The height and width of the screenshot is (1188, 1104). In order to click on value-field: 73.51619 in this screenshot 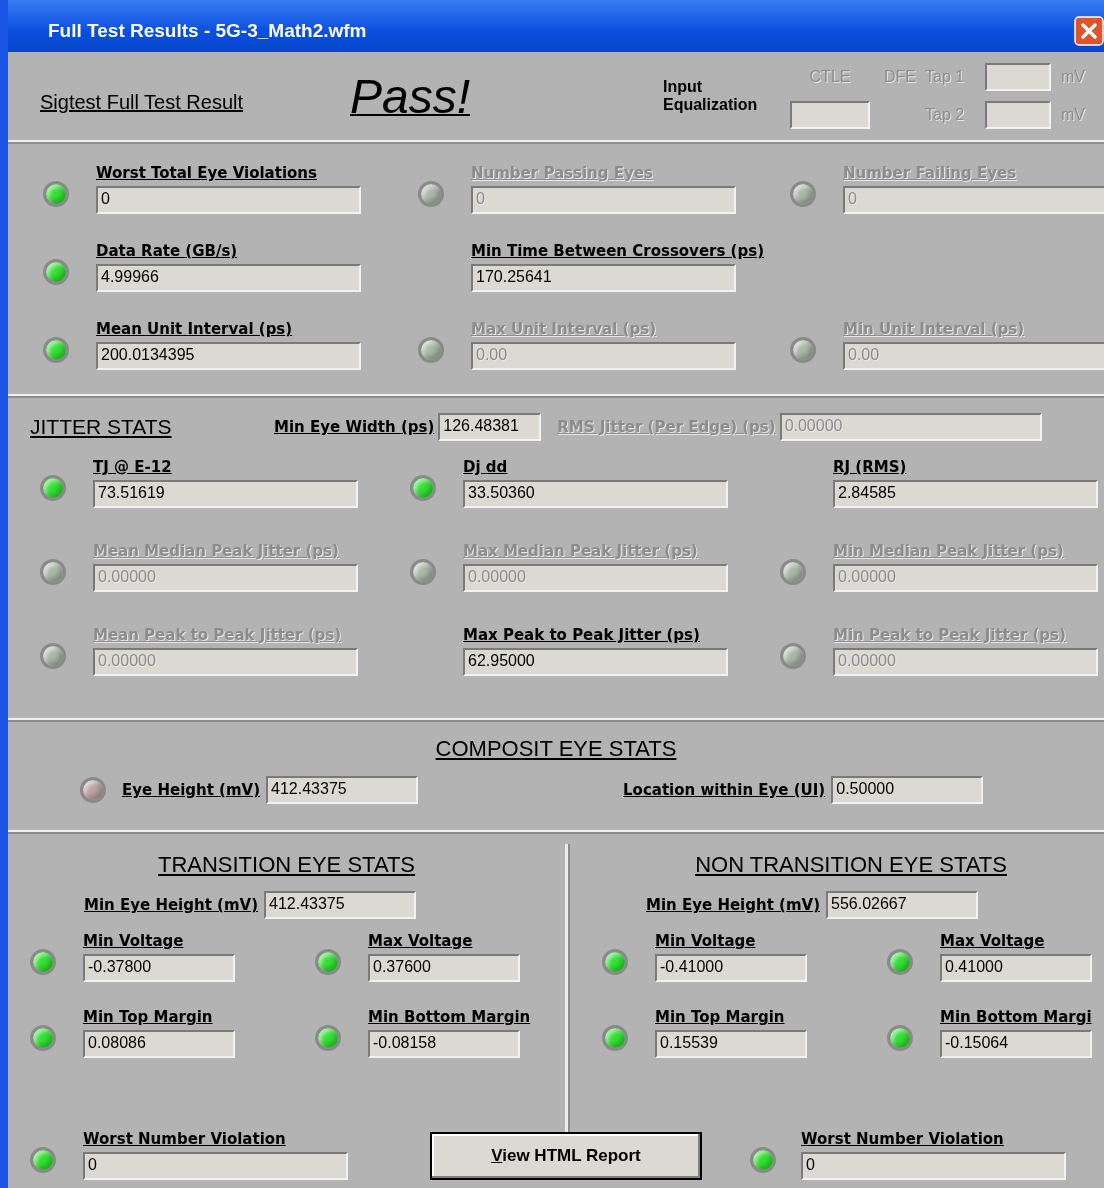, I will do `click(225, 494)`.